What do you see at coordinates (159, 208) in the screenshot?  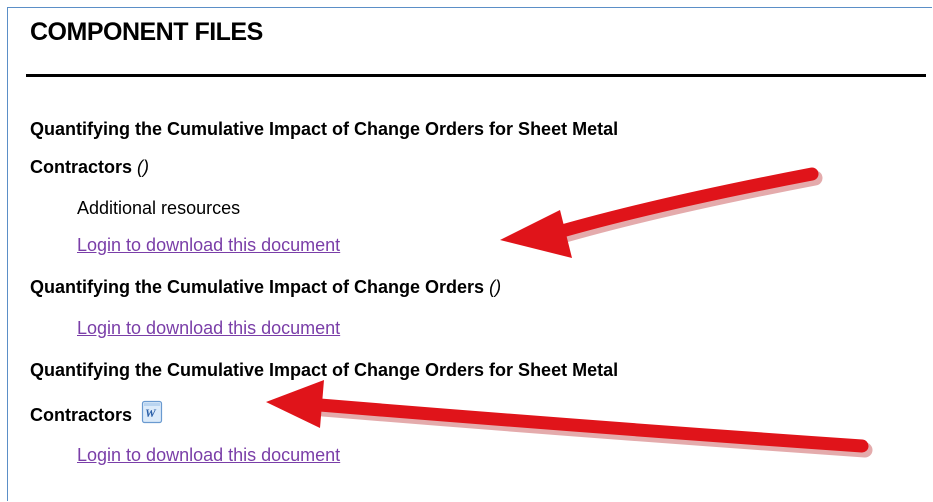 I see `file-1-description: Additional resources` at bounding box center [159, 208].